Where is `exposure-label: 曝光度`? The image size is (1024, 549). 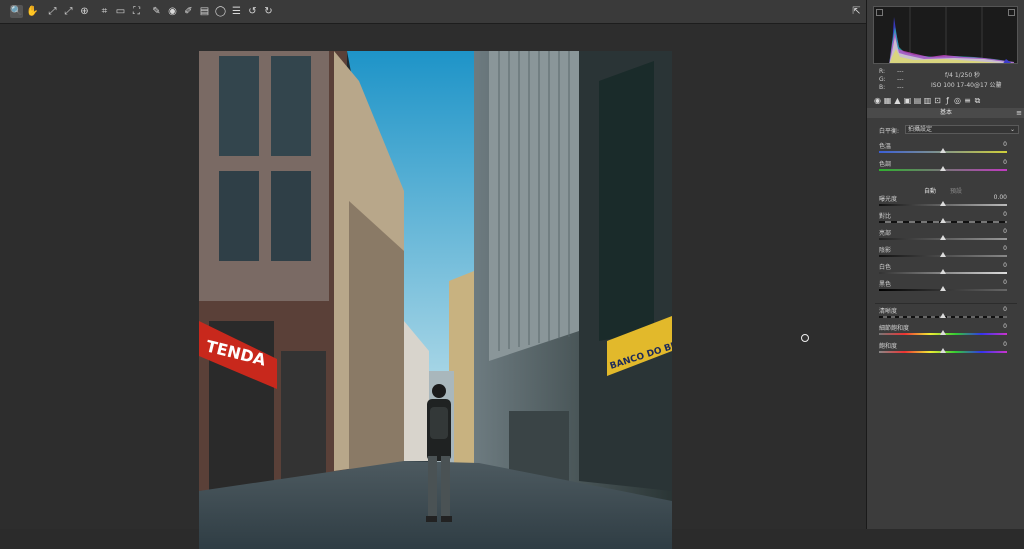 exposure-label: 曝光度 is located at coordinates (888, 199).